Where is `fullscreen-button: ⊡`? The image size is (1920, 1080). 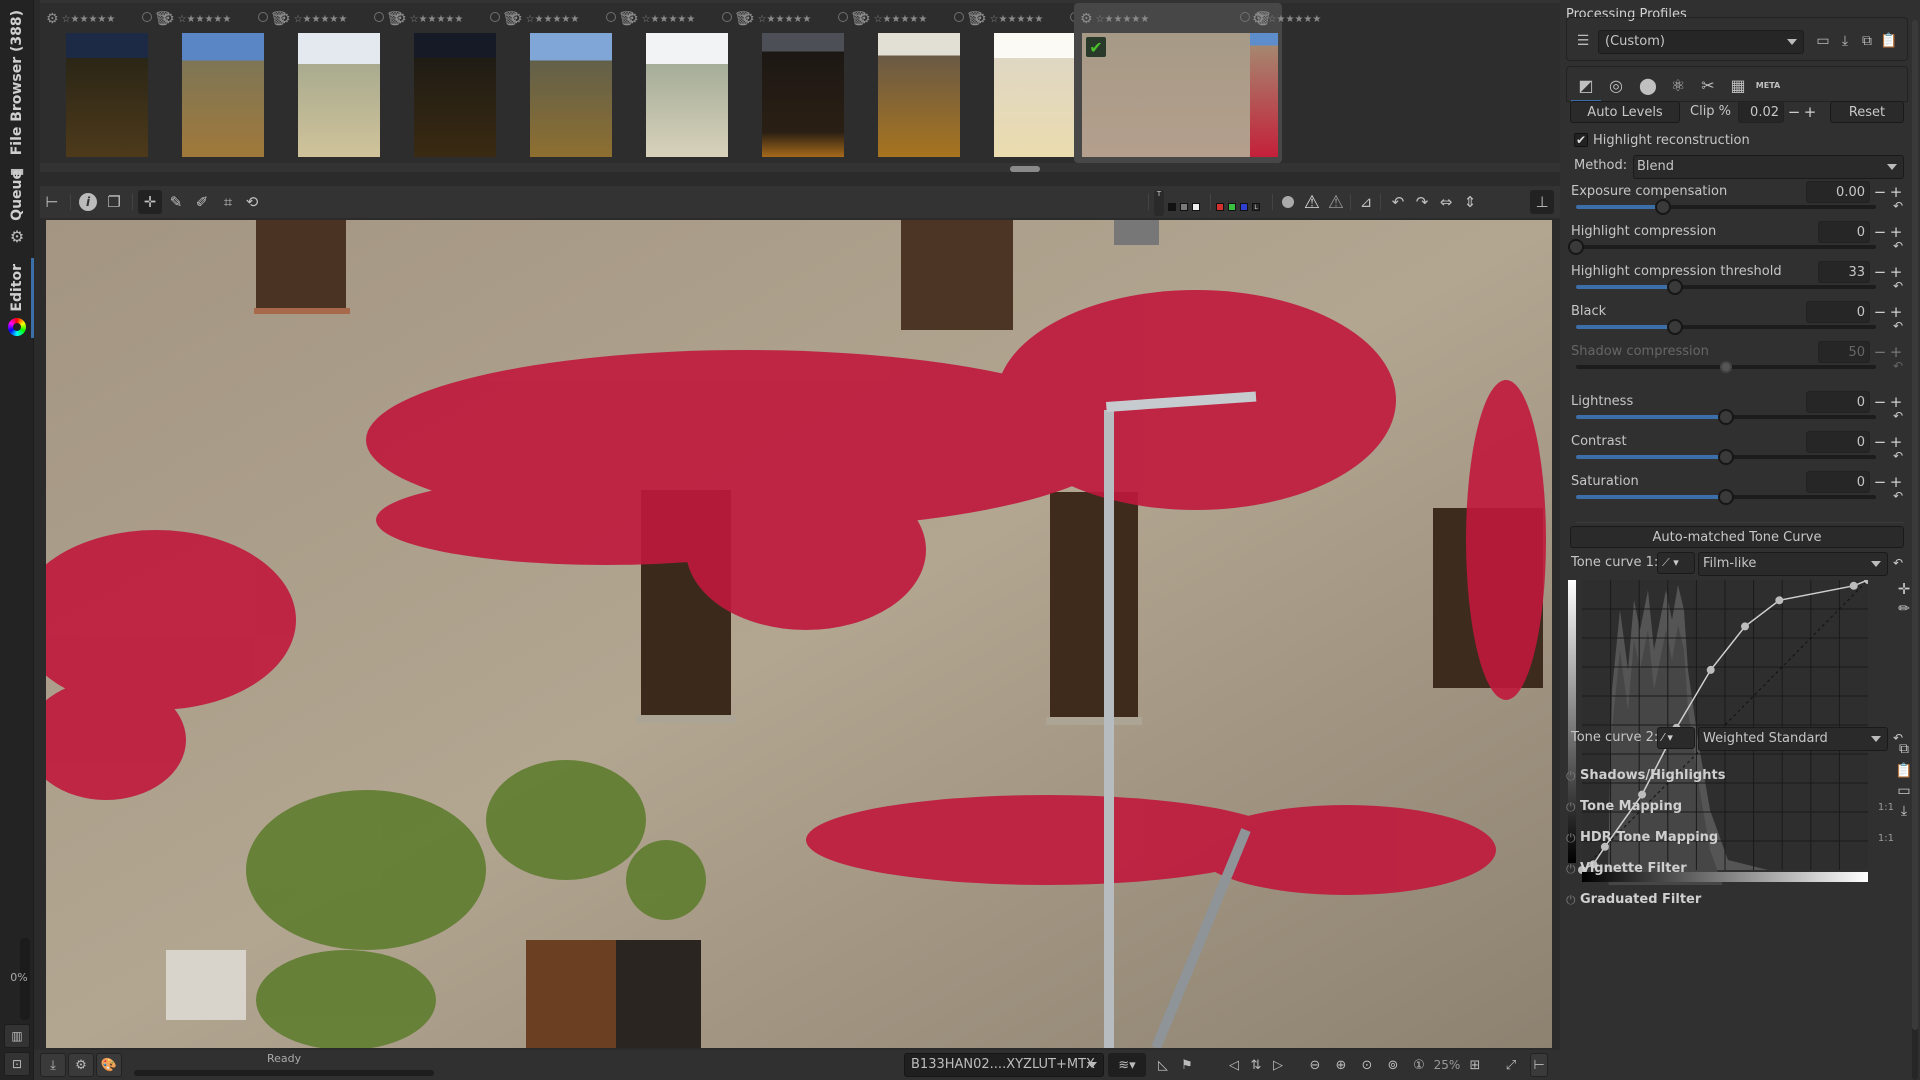
fullscreen-button: ⊡ is located at coordinates (17, 1064).